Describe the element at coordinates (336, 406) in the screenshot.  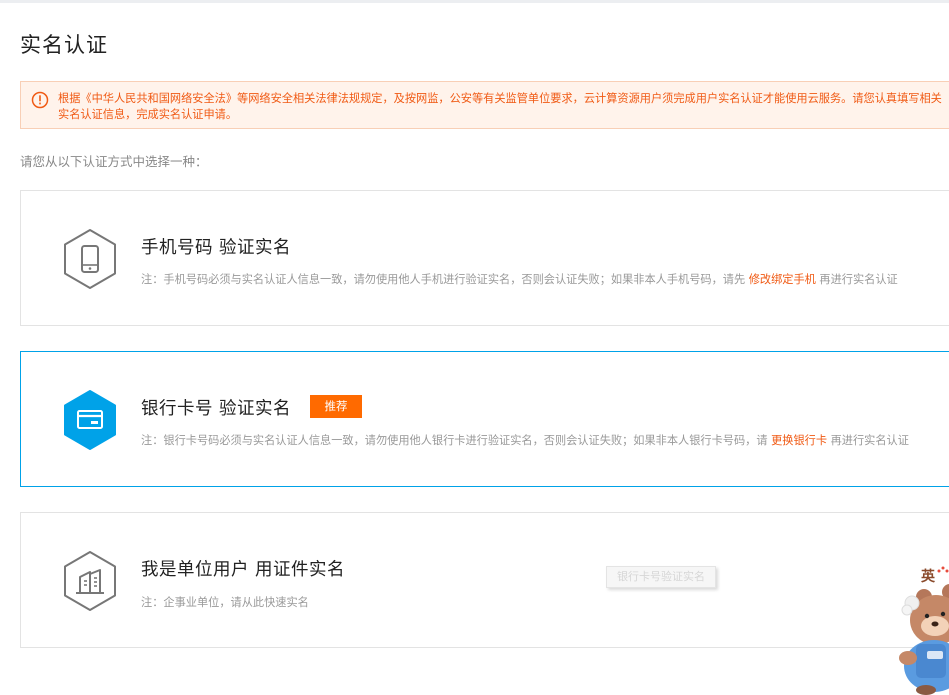
I see `recommended-badge: 推荐` at that location.